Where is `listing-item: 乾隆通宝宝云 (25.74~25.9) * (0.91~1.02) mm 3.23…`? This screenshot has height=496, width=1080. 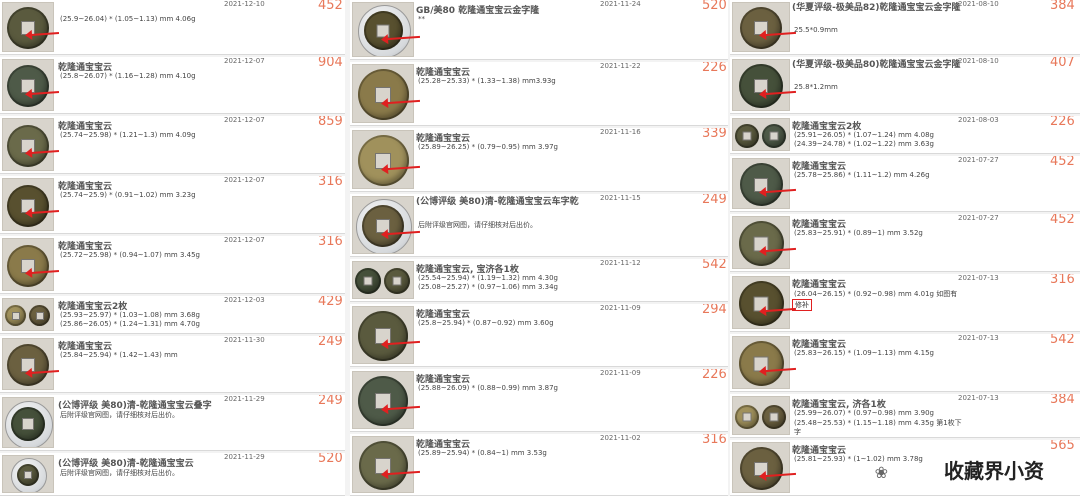
listing-item: 乾隆通宝宝云 (25.74~25.9) * (0.91~1.02) mm 3.23… is located at coordinates (172, 205).